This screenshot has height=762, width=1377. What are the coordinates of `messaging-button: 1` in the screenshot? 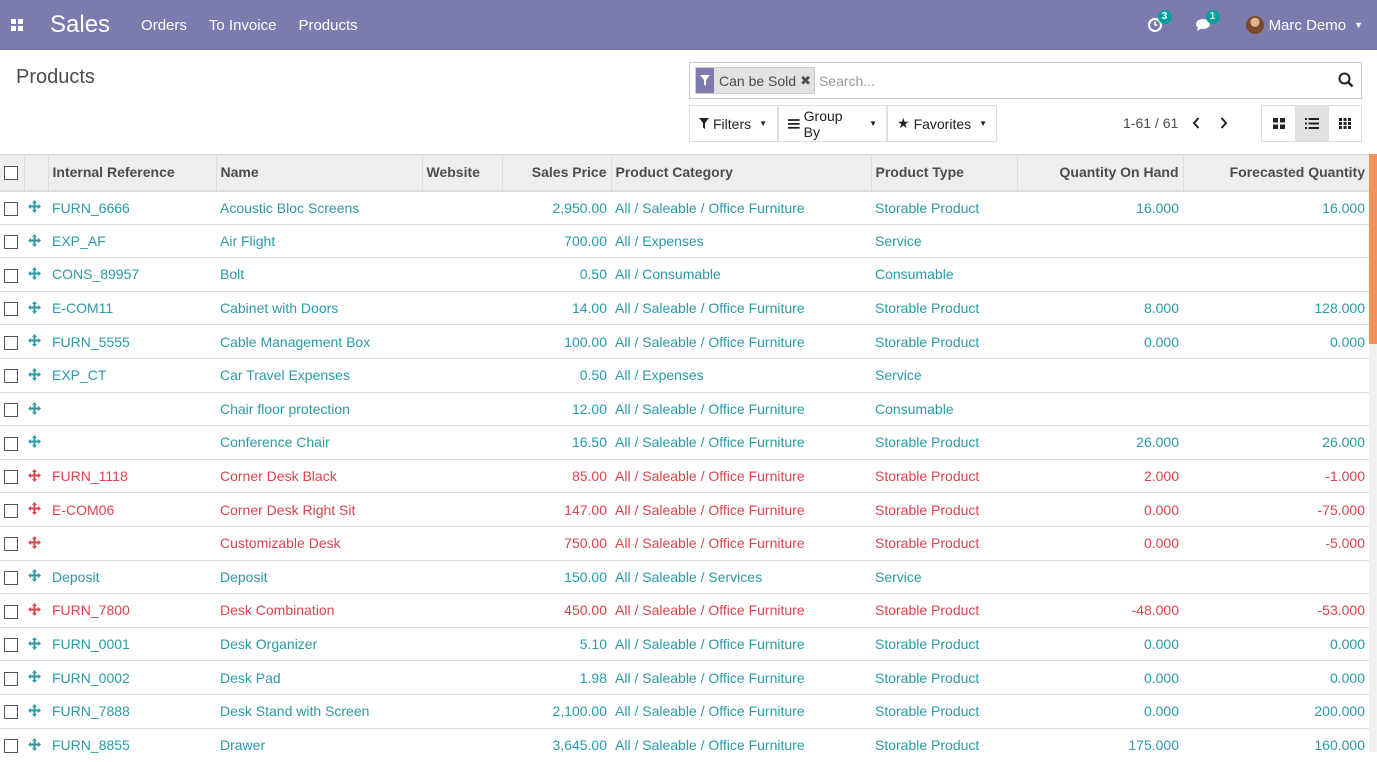 It's located at (1207, 21).